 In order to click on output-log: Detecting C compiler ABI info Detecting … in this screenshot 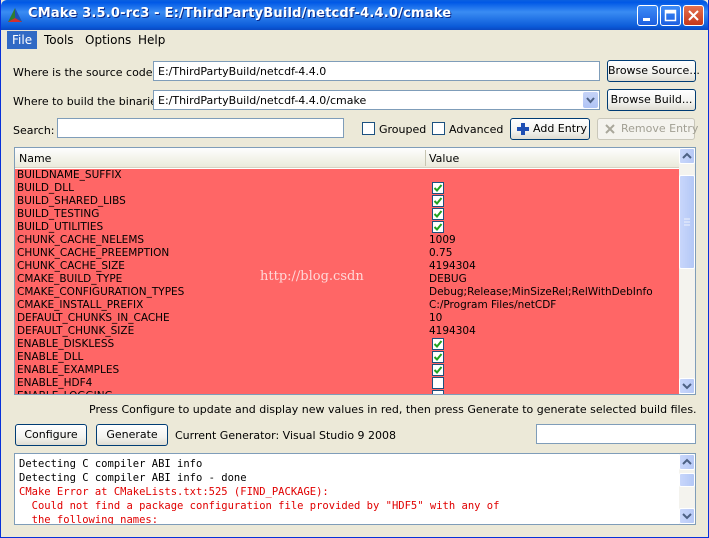, I will do `click(355, 489)`.